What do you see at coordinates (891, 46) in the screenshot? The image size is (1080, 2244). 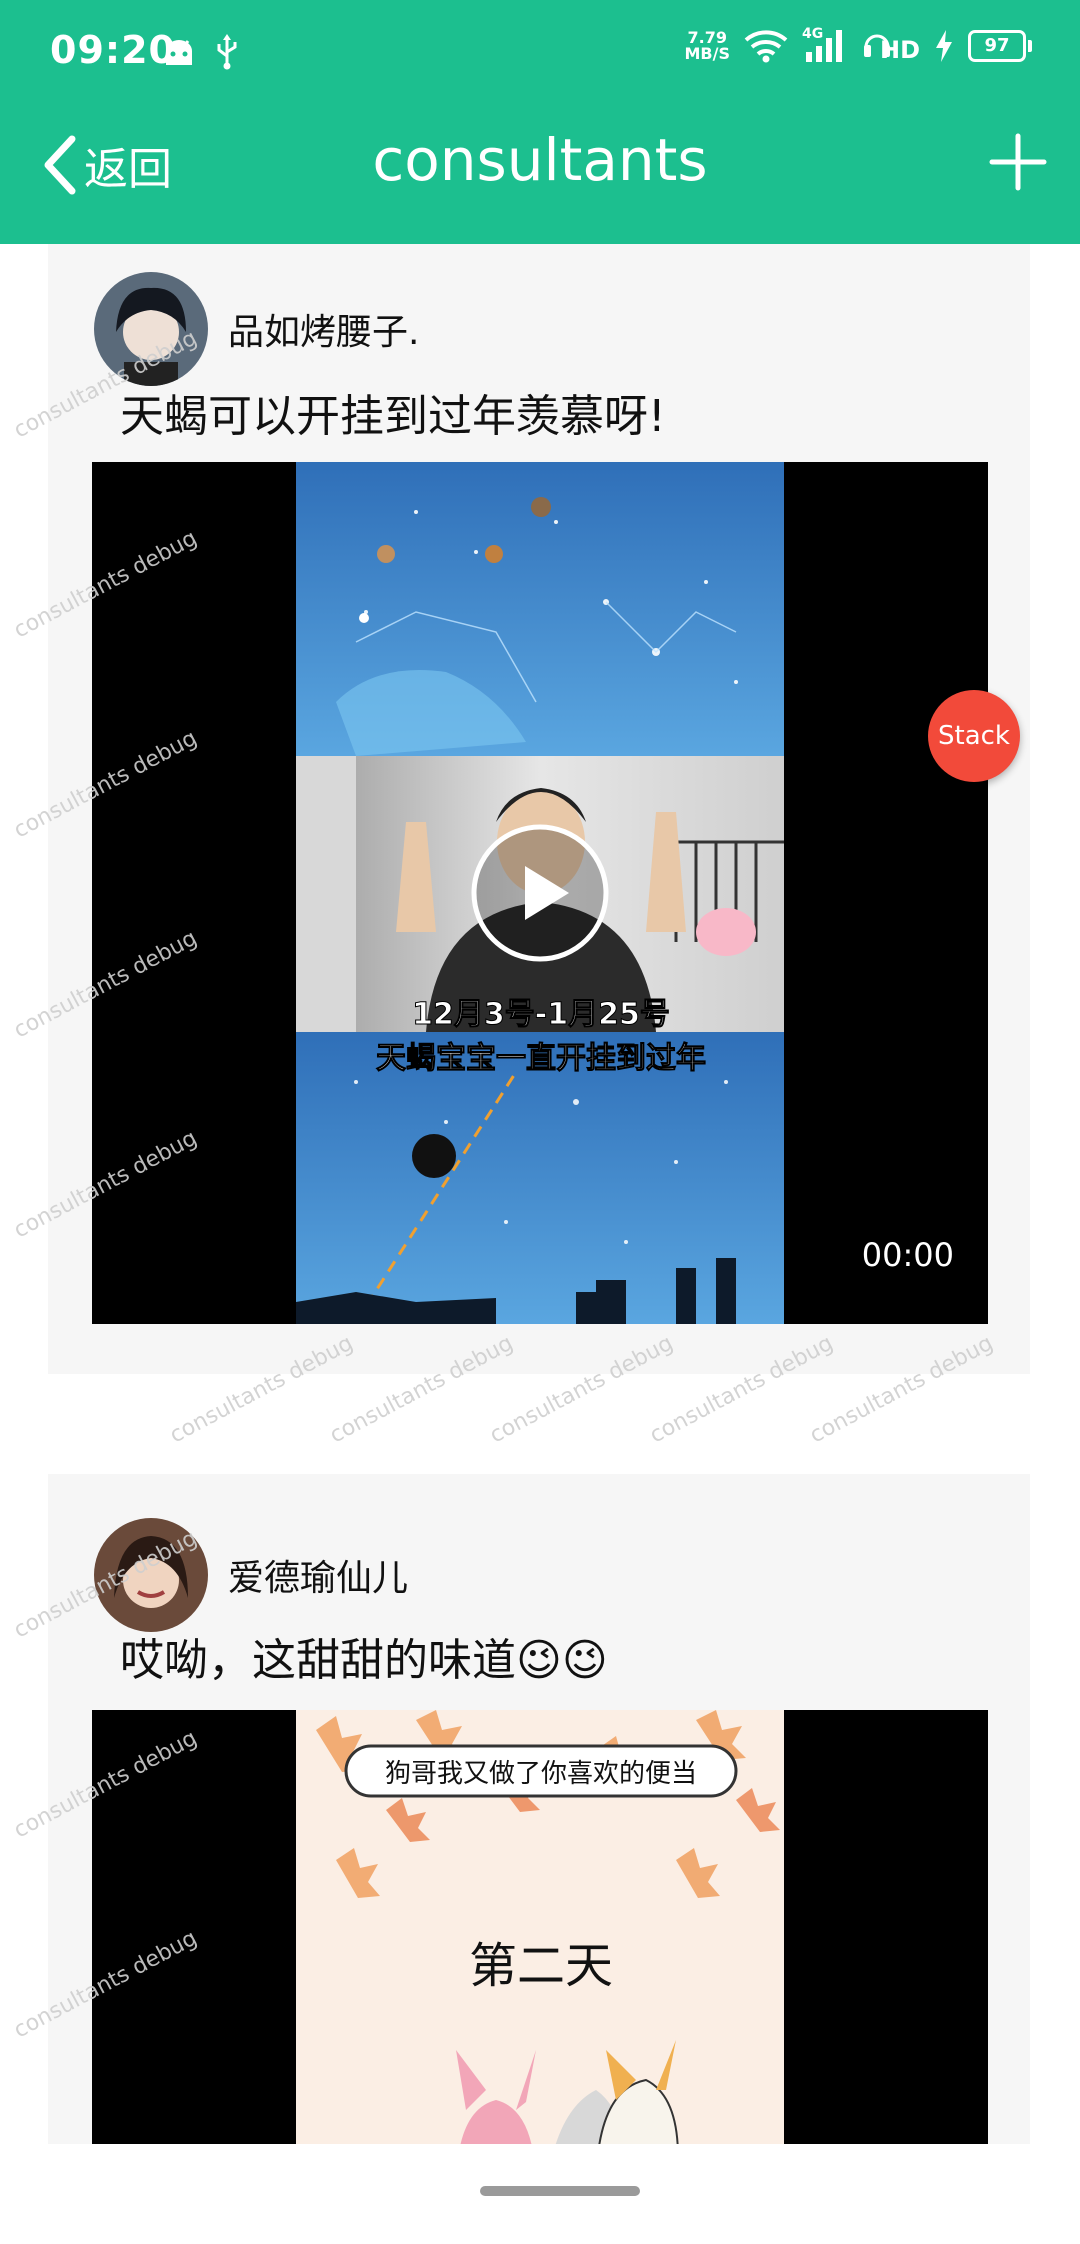 I see `hd-voice-icon: HD` at bounding box center [891, 46].